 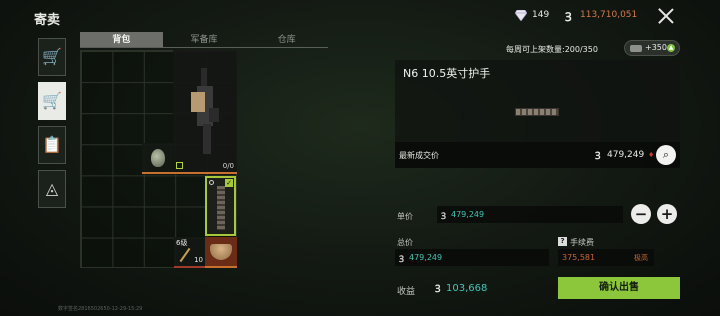 I want to click on add-slots-button: +350 ▲, so click(x=652, y=48).